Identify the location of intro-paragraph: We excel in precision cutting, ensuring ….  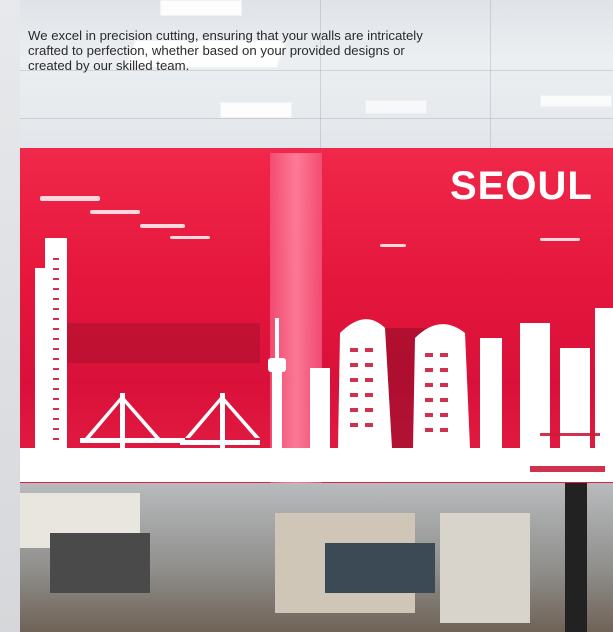
(320, 50).